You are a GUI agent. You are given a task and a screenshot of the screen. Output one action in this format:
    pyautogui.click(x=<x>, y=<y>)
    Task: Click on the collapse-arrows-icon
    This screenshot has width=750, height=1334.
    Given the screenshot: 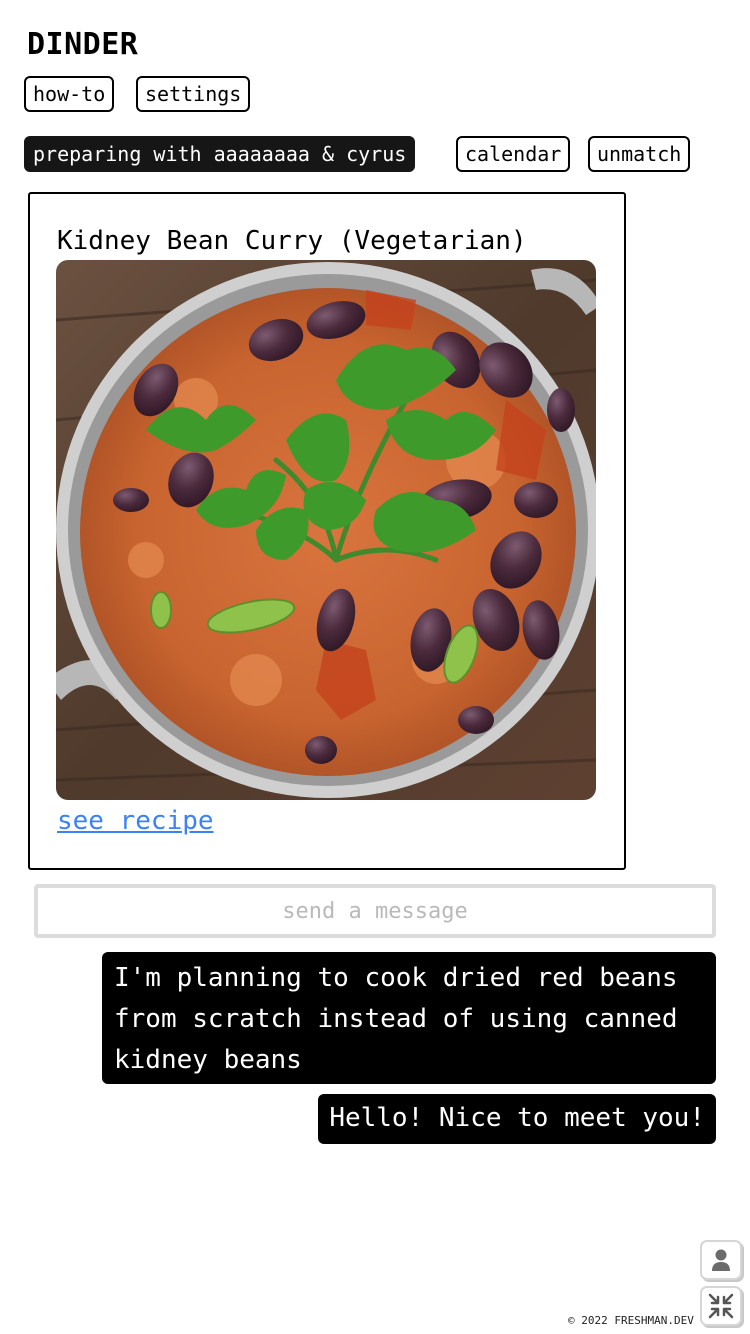 What is the action you would take?
    pyautogui.click(x=721, y=1306)
    